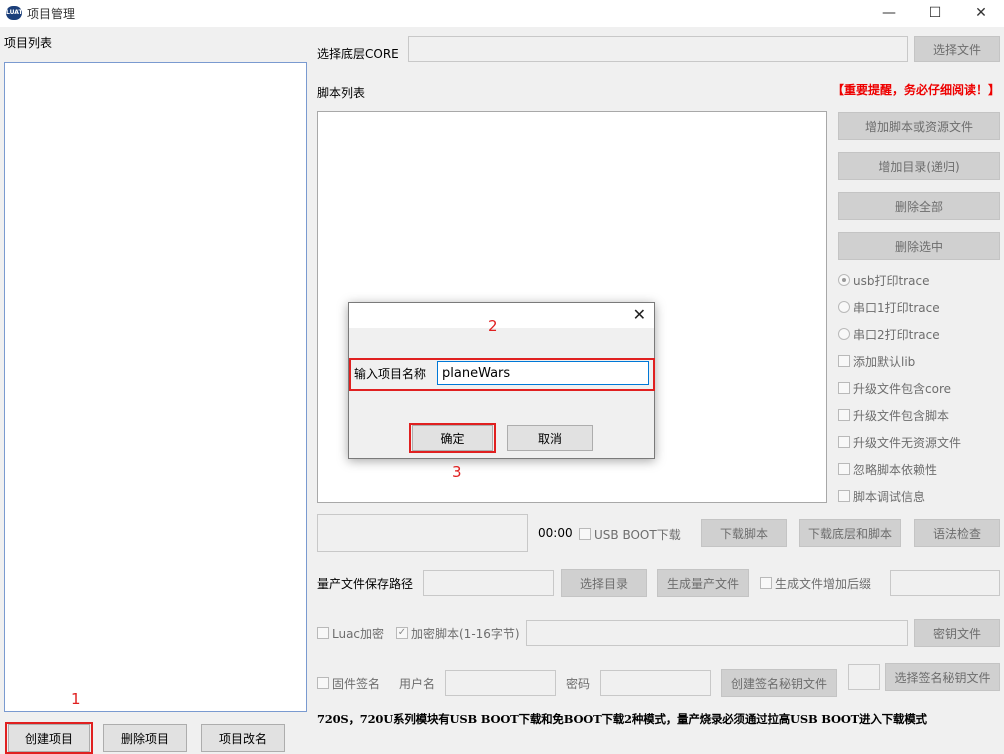 This screenshot has height=754, width=1004. I want to click on luac-encrypt-checkbox: Luac加密, so click(350, 633).